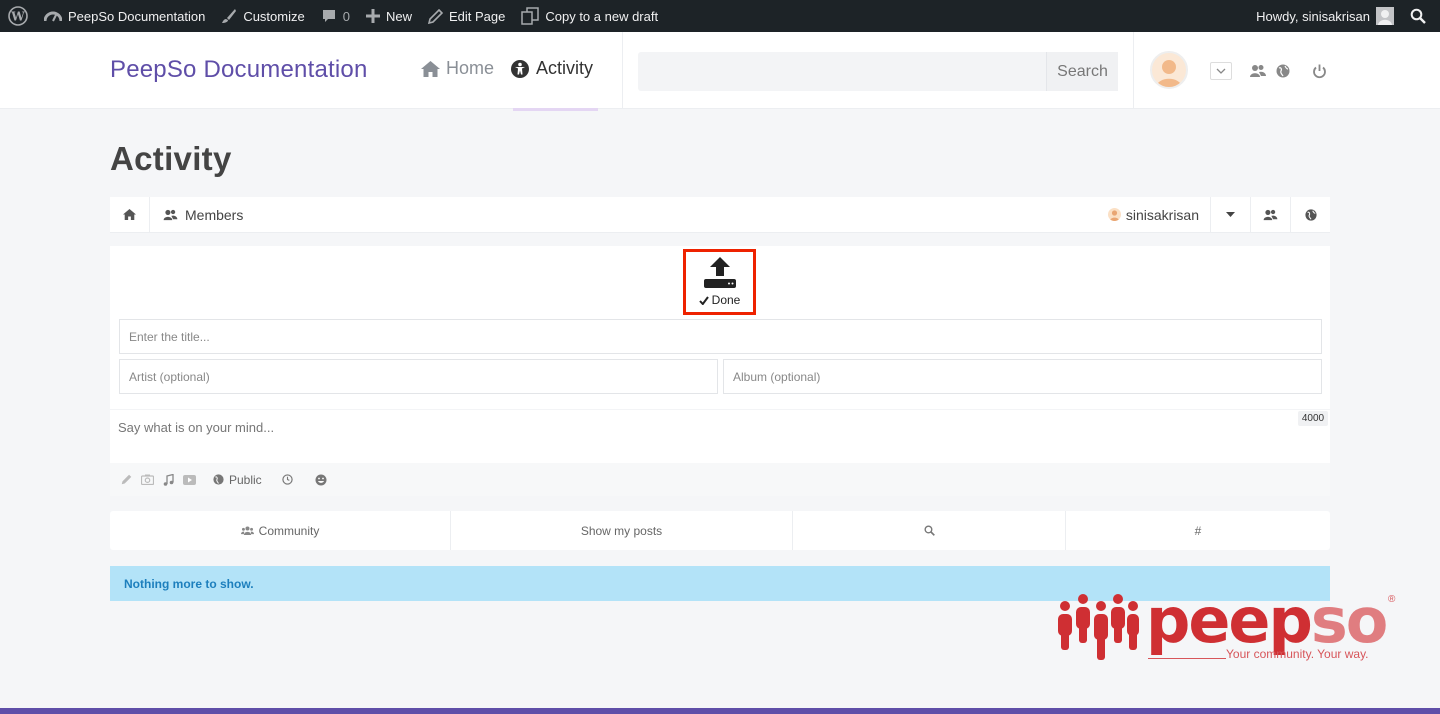 The width and height of the screenshot is (1440, 714). What do you see at coordinates (1313, 16) in the screenshot?
I see `admin-howdy-label: Howdy, sinisakrisan` at bounding box center [1313, 16].